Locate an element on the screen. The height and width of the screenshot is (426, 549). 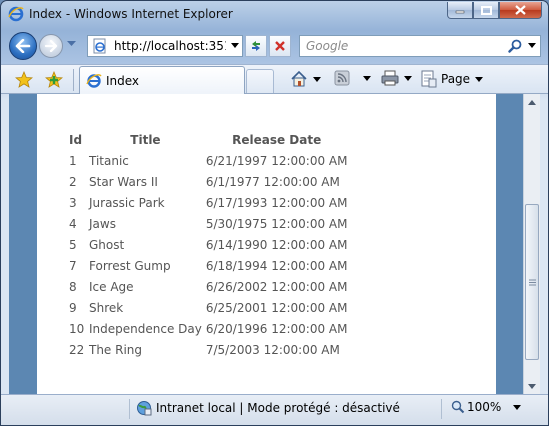
print-button is located at coordinates (396, 78).